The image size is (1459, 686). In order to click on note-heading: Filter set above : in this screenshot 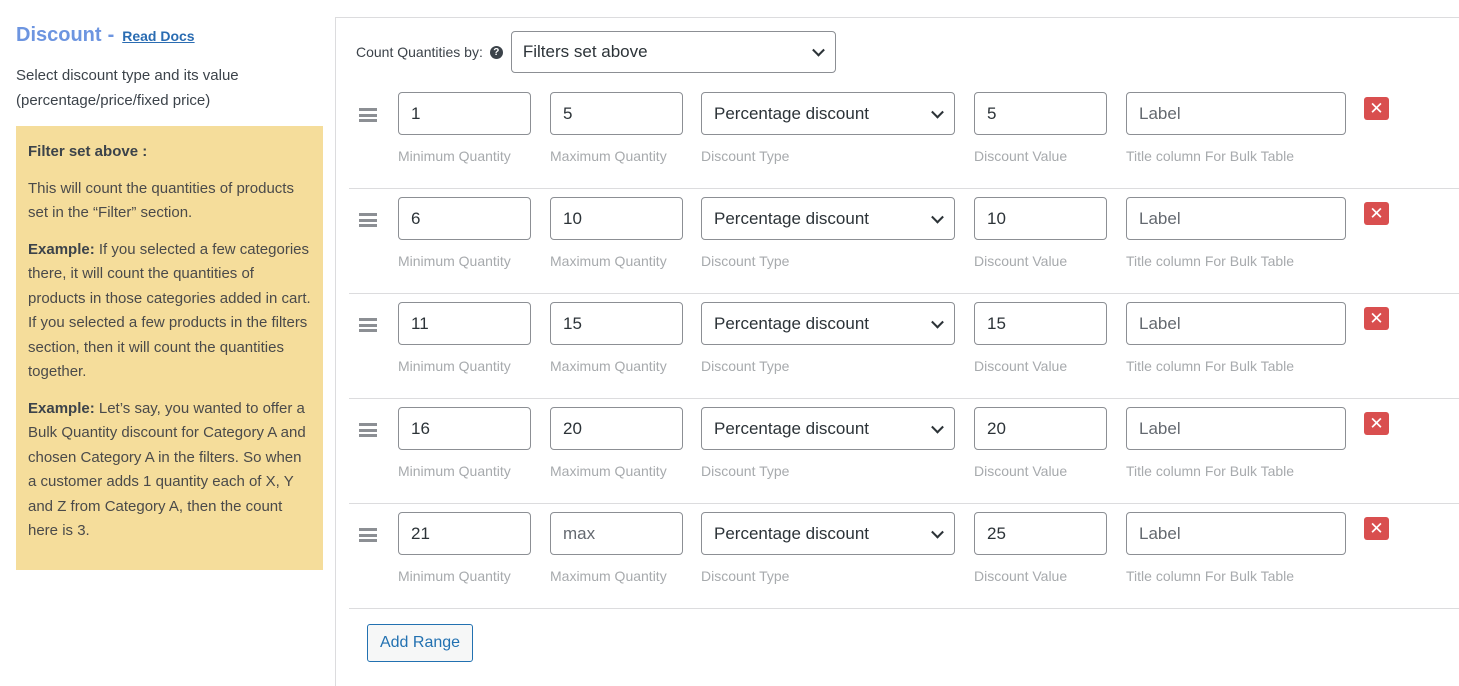, I will do `click(88, 151)`.